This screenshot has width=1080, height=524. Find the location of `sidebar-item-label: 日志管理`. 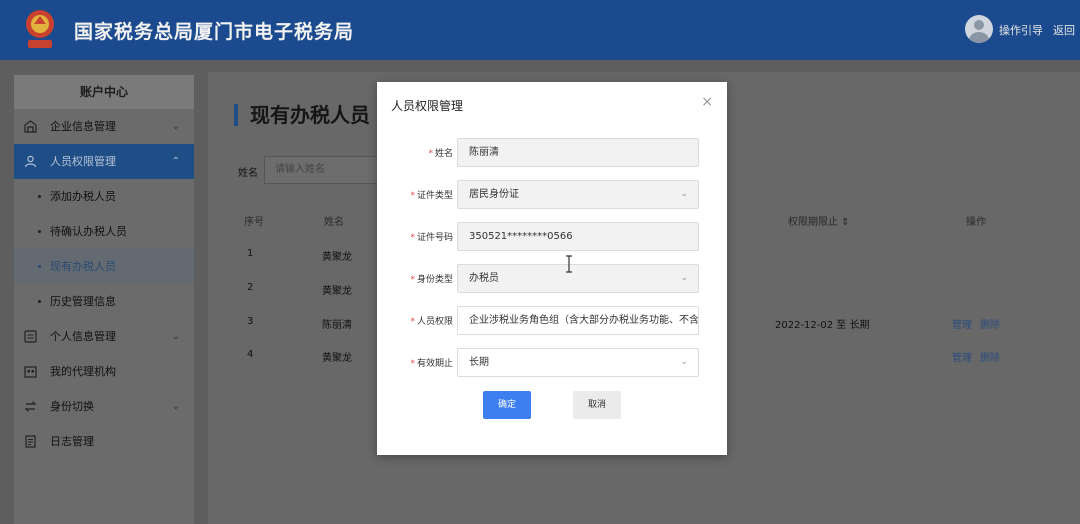

sidebar-item-label: 日志管理 is located at coordinates (72, 441).